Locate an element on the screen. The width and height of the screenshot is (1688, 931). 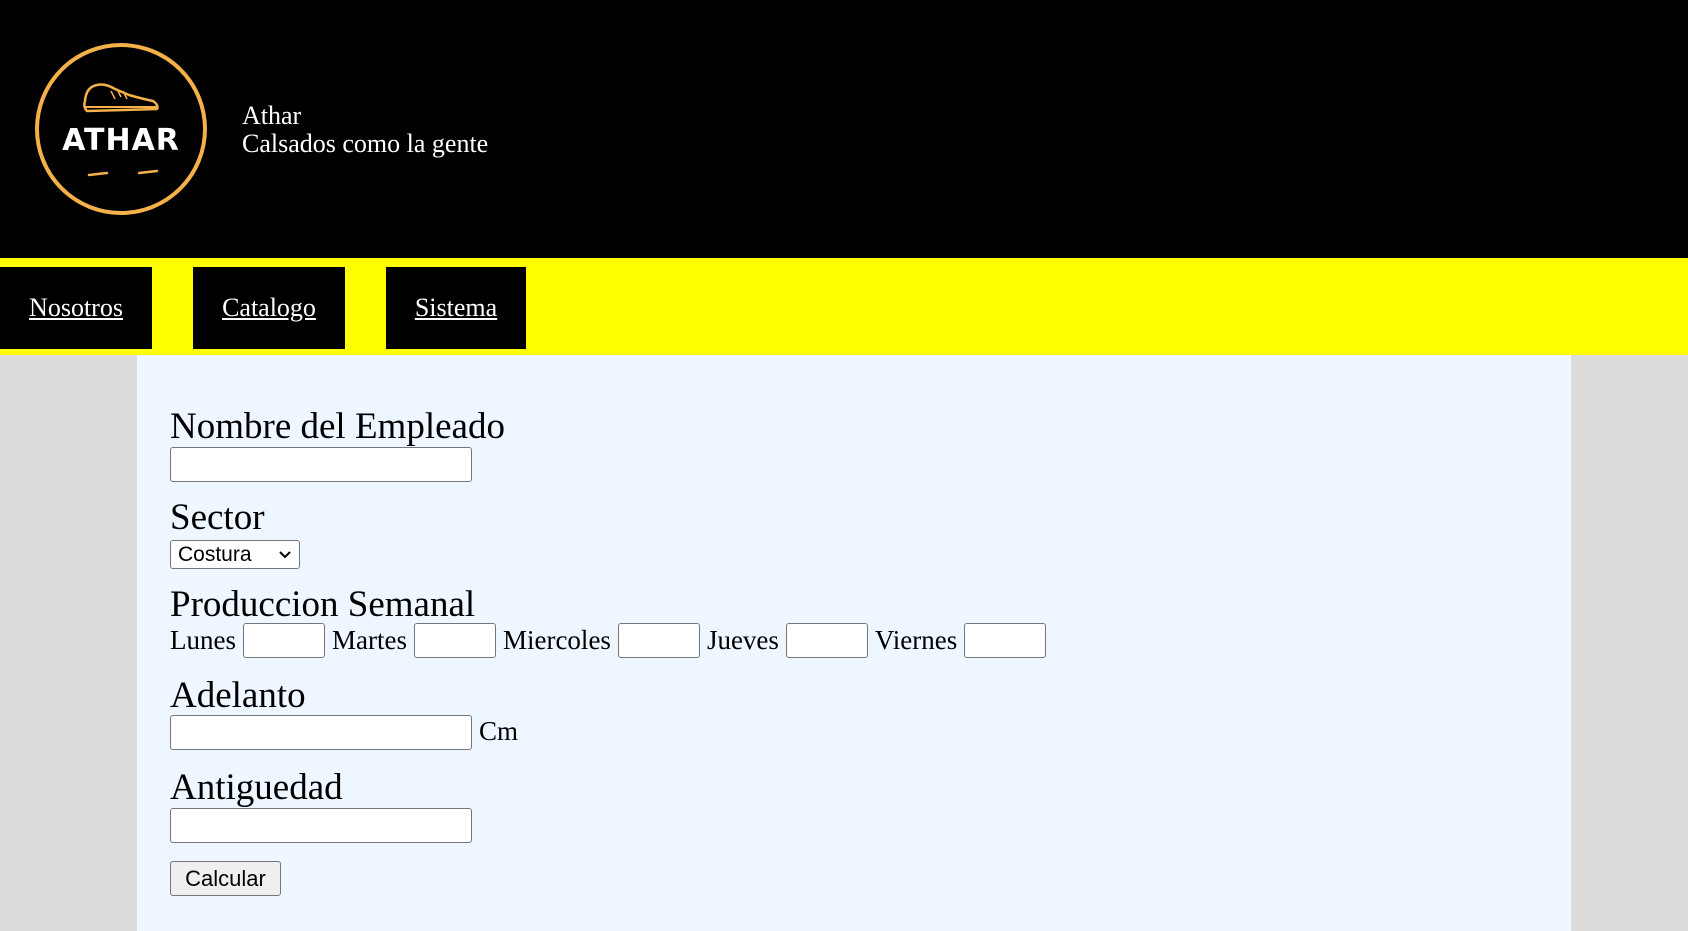
adelanto-unit: Cm is located at coordinates (499, 731).